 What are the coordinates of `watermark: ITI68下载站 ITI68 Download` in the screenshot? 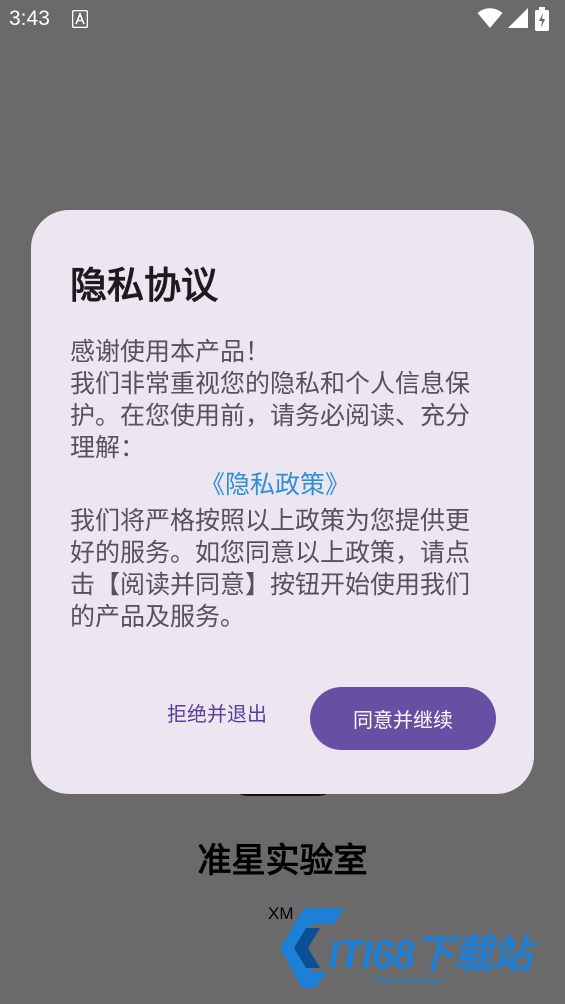 It's located at (418, 950).